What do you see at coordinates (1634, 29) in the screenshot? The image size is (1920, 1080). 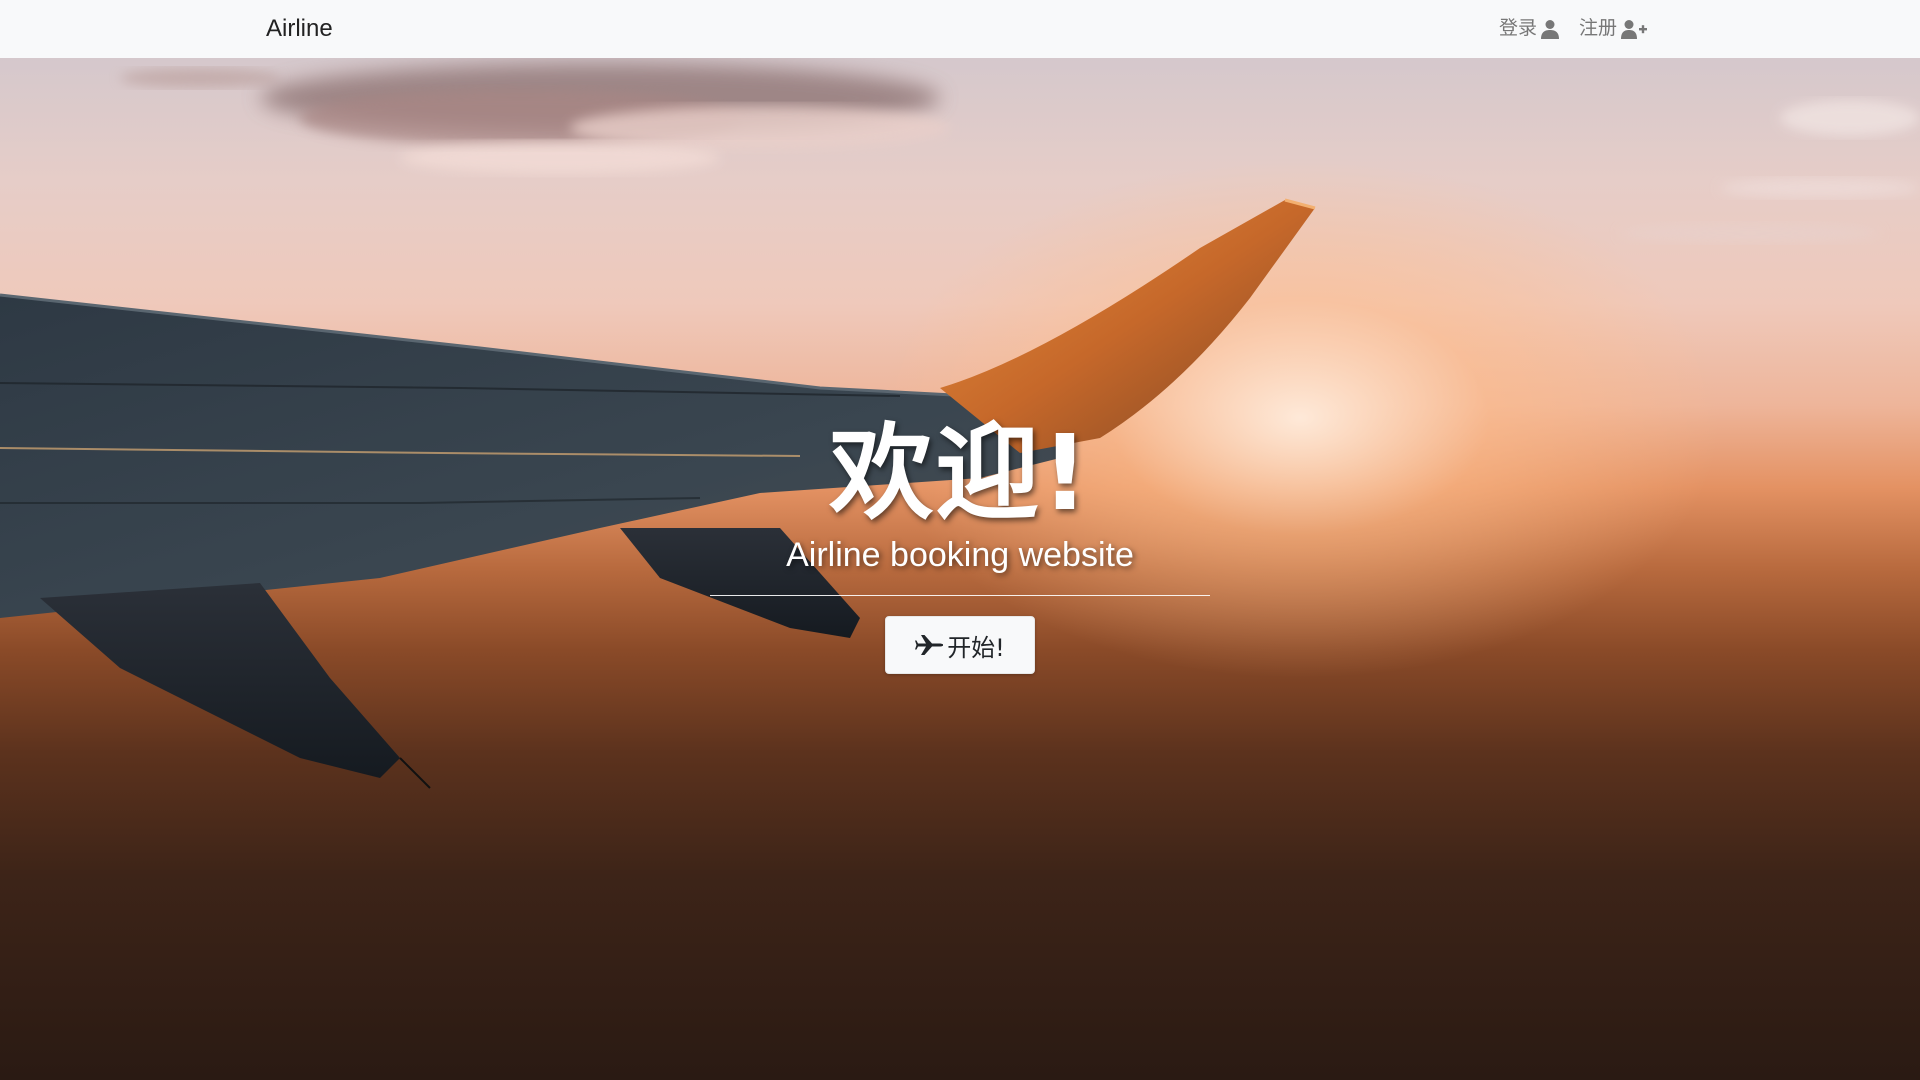 I see `user-plus-icon` at bounding box center [1634, 29].